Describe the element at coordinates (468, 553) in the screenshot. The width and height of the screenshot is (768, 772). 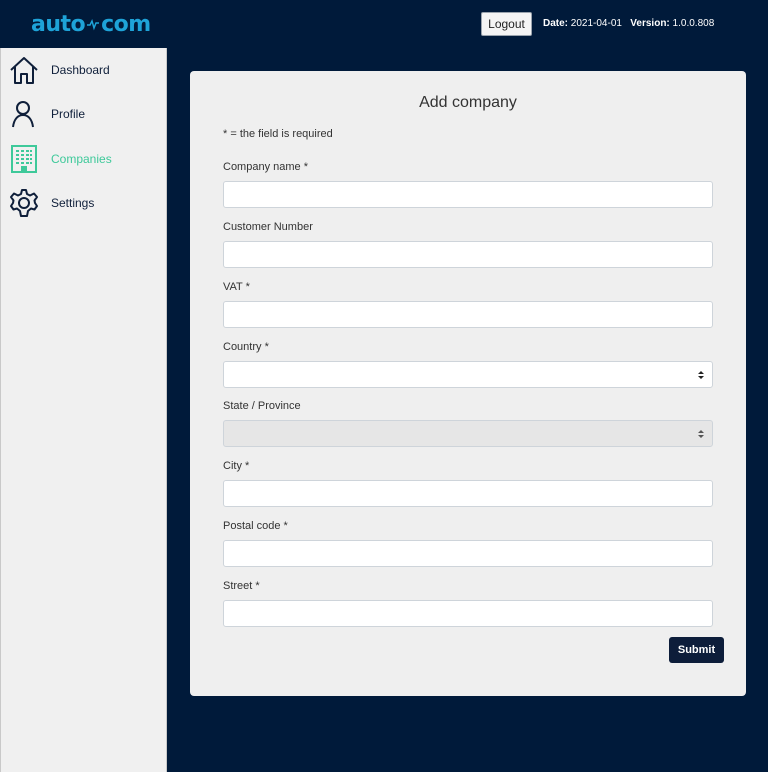
I see `postal-code-input` at that location.